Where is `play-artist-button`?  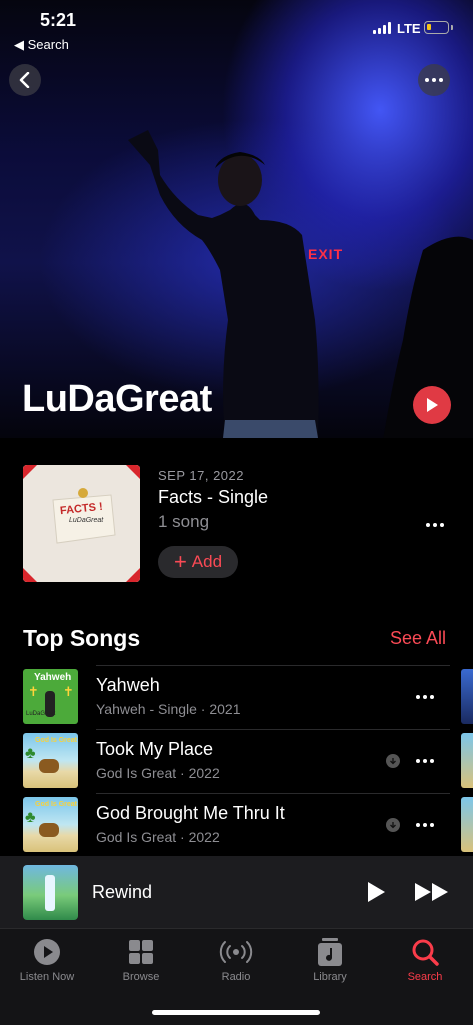
play-artist-button is located at coordinates (432, 405).